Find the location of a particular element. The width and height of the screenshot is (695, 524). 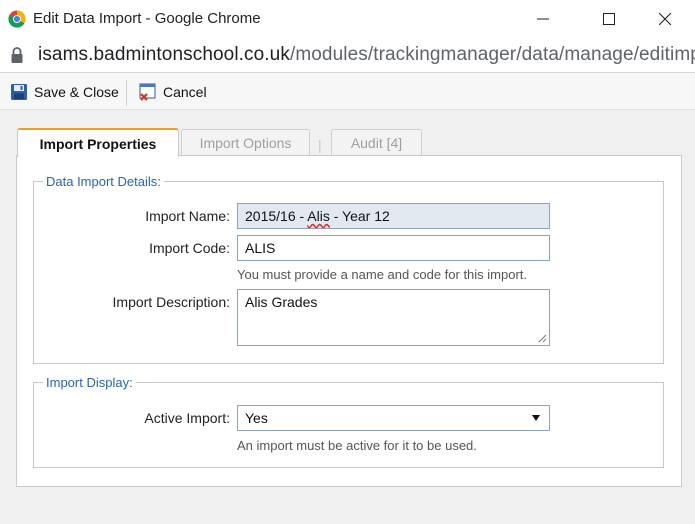

toolbar: Save & Close Cancel is located at coordinates (347, 91).